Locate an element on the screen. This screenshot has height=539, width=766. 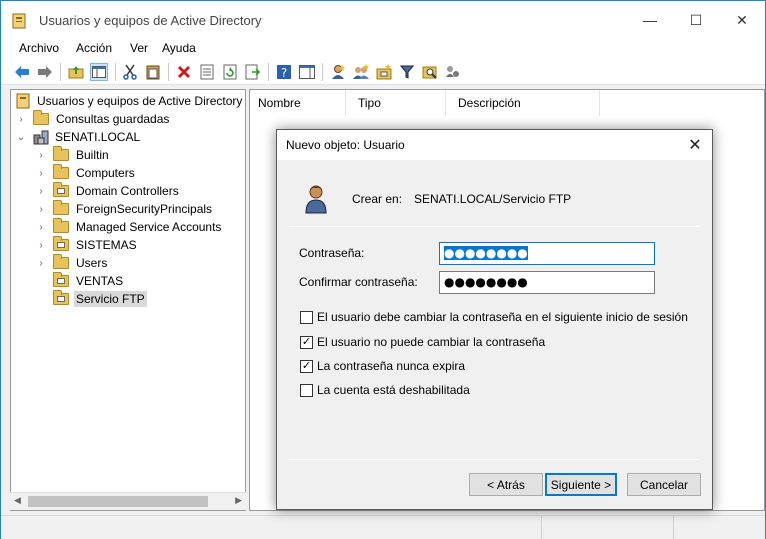
tree-root-label: Usuarios y equipos de Active Directory [ is located at coordinates (141, 101).